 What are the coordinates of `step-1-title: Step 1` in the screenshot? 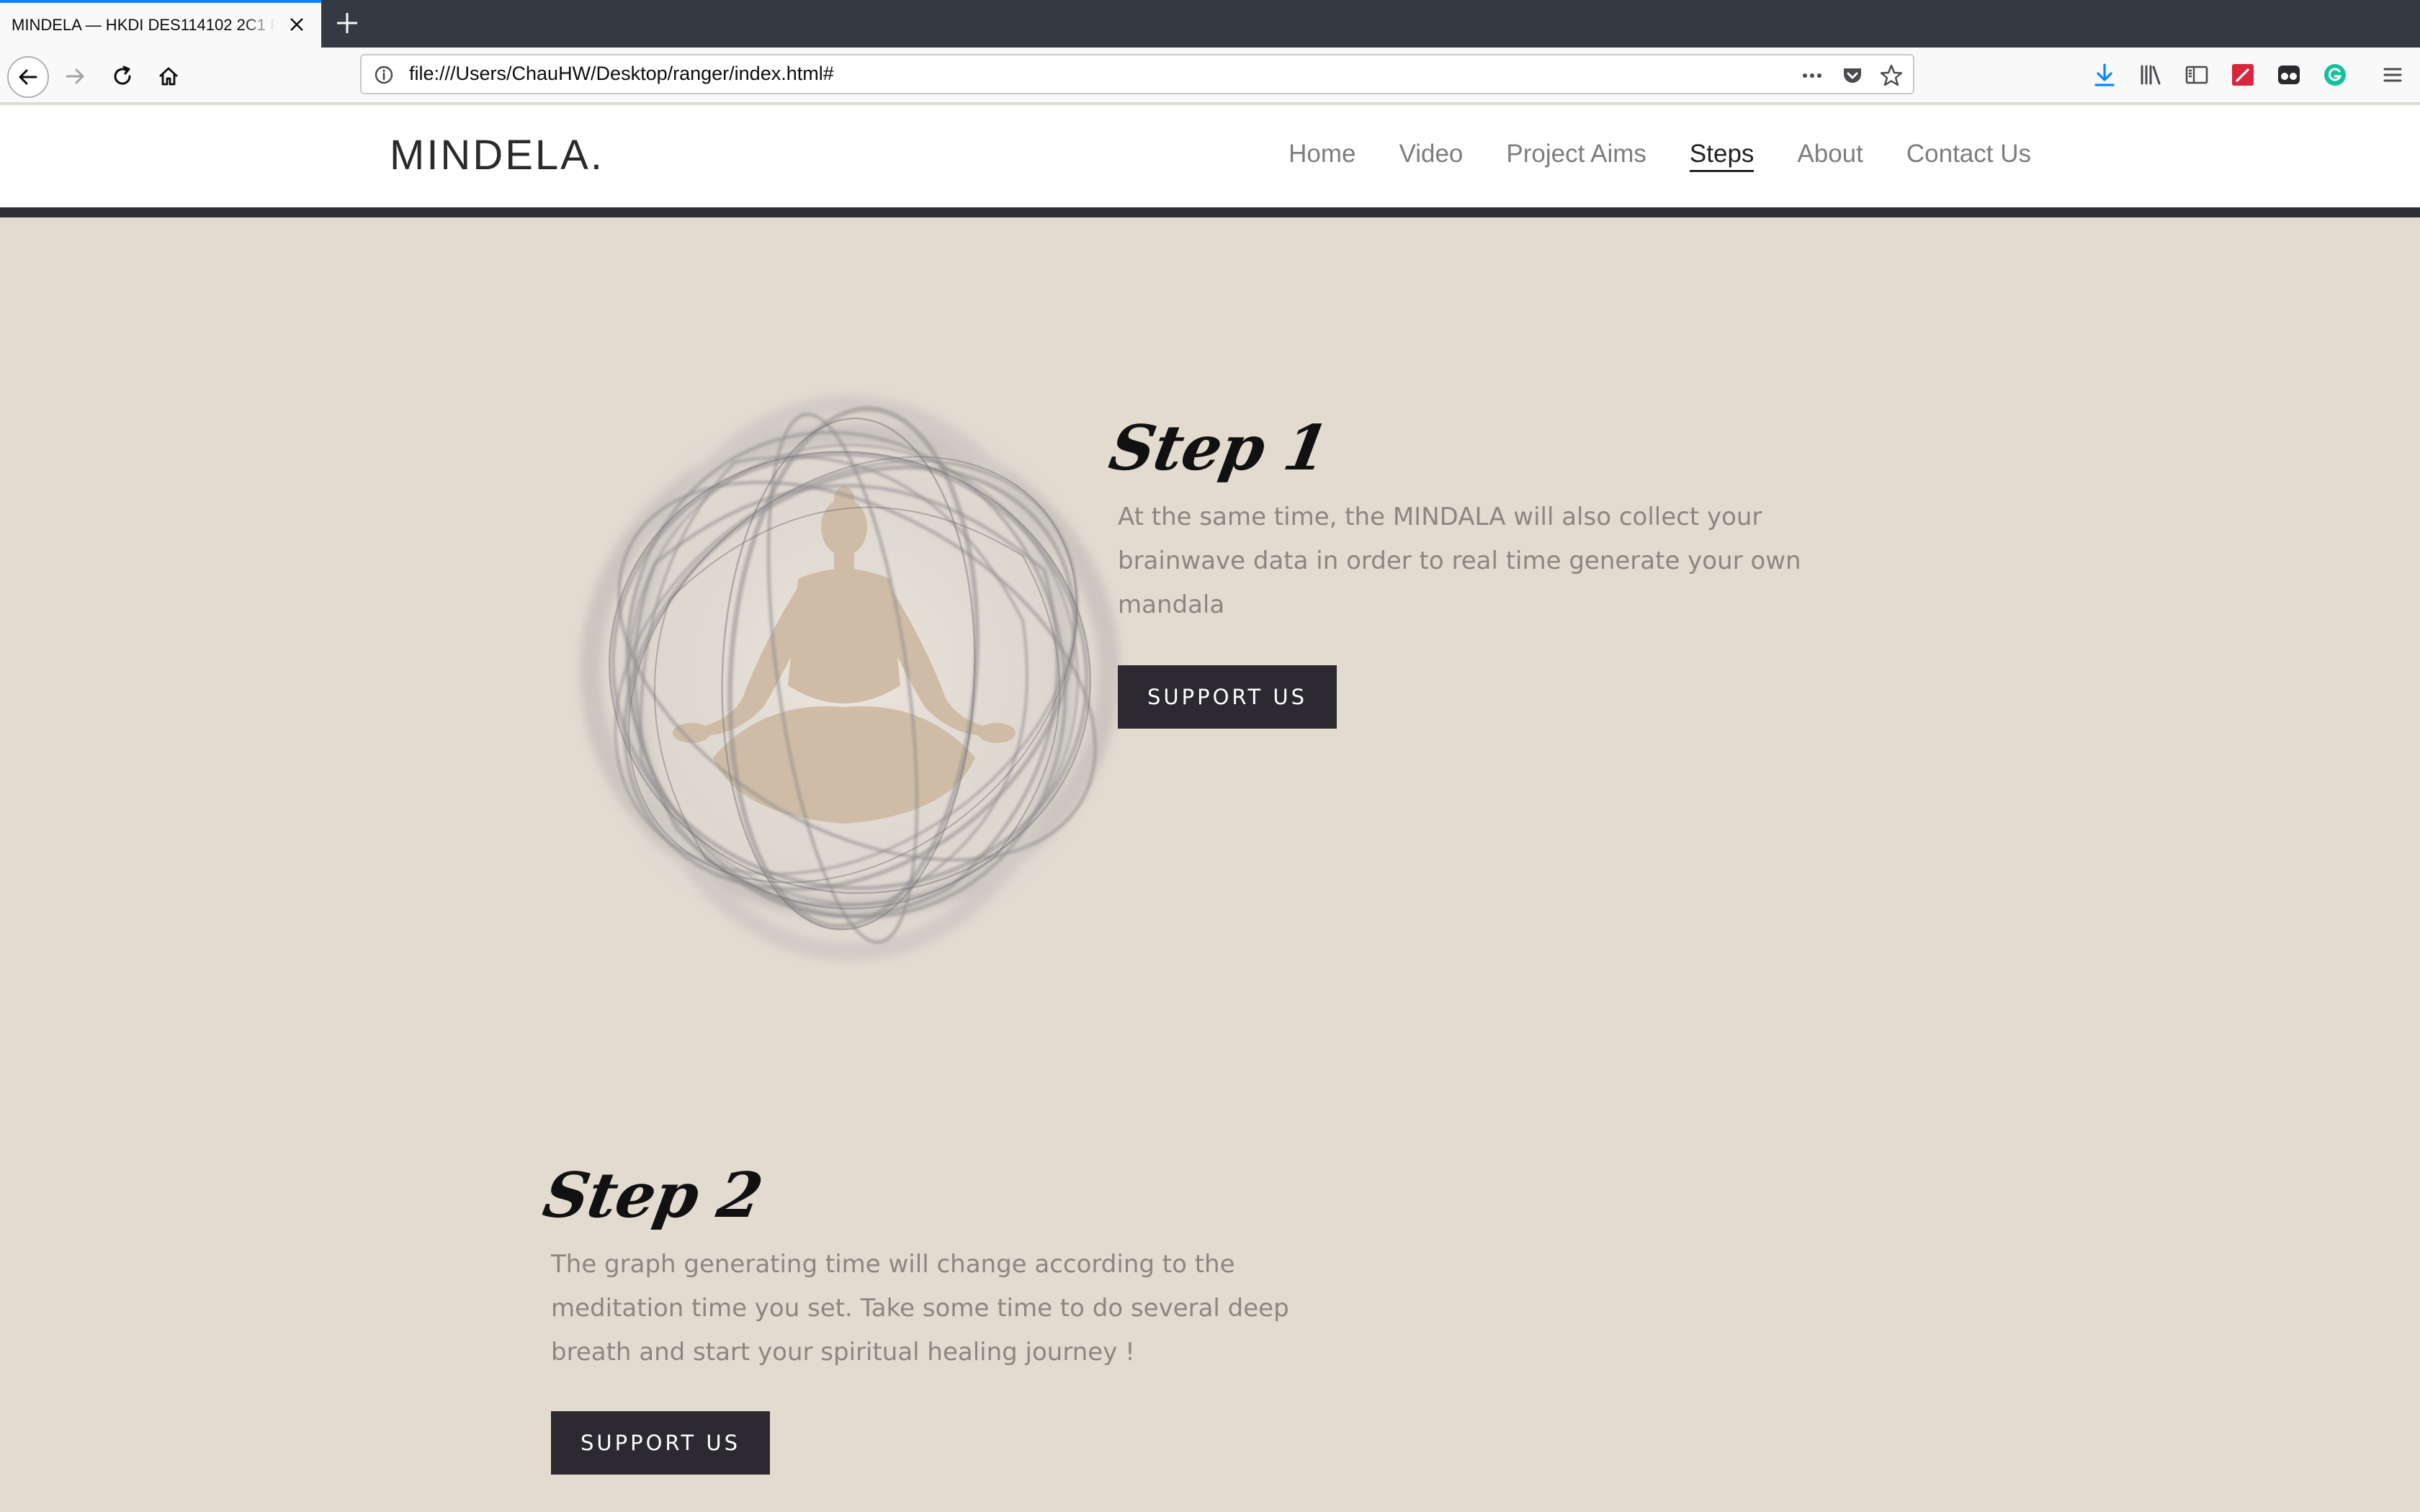 It's located at (1219, 448).